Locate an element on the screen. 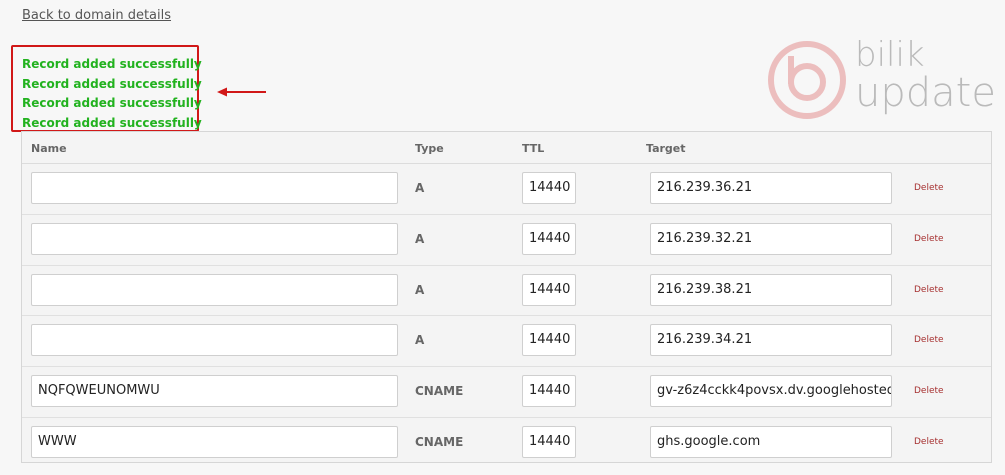 The height and width of the screenshot is (475, 1005). record-target-input: gv-z6z4cckk4povsx.dv.googlehosted.con is located at coordinates (771, 391).